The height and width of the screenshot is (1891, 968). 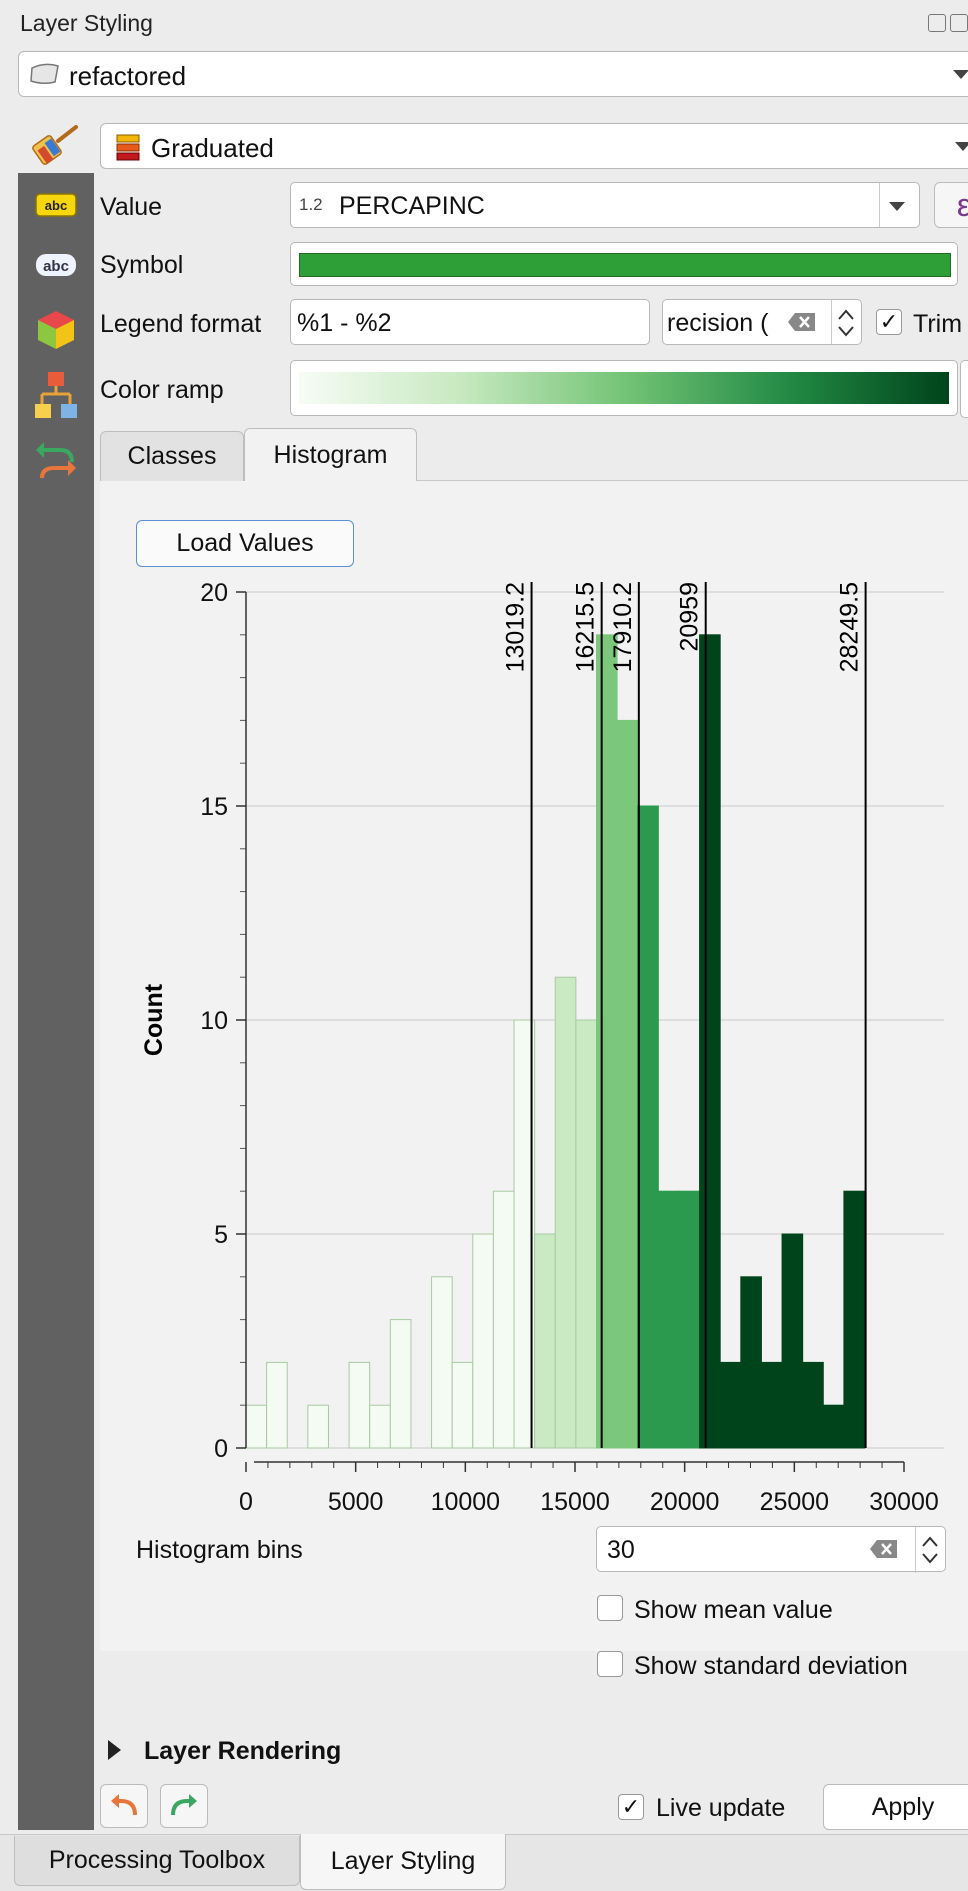 What do you see at coordinates (154, 1019) in the screenshot?
I see `y-axis-label: Count` at bounding box center [154, 1019].